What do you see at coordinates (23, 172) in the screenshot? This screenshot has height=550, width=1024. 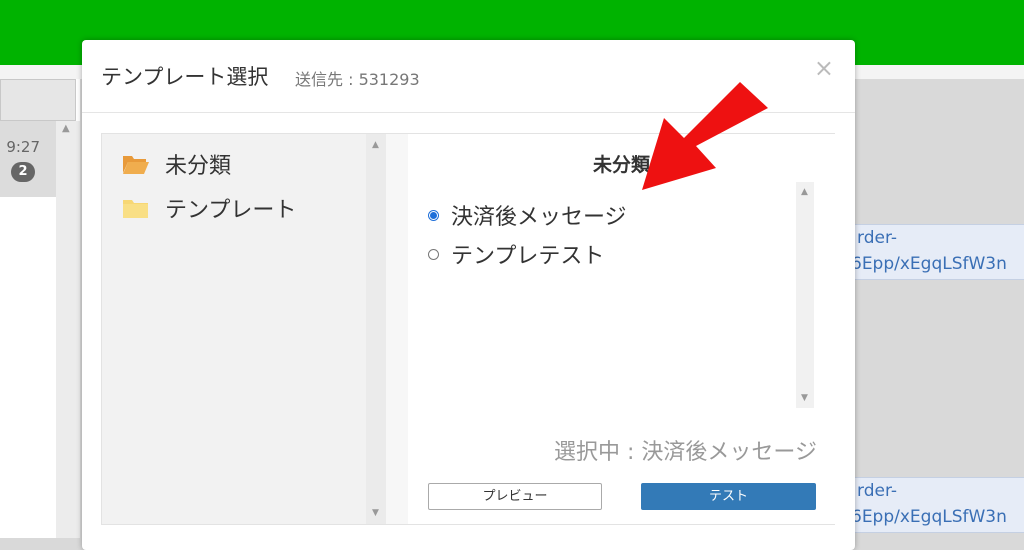 I see `unread-badge: 2` at bounding box center [23, 172].